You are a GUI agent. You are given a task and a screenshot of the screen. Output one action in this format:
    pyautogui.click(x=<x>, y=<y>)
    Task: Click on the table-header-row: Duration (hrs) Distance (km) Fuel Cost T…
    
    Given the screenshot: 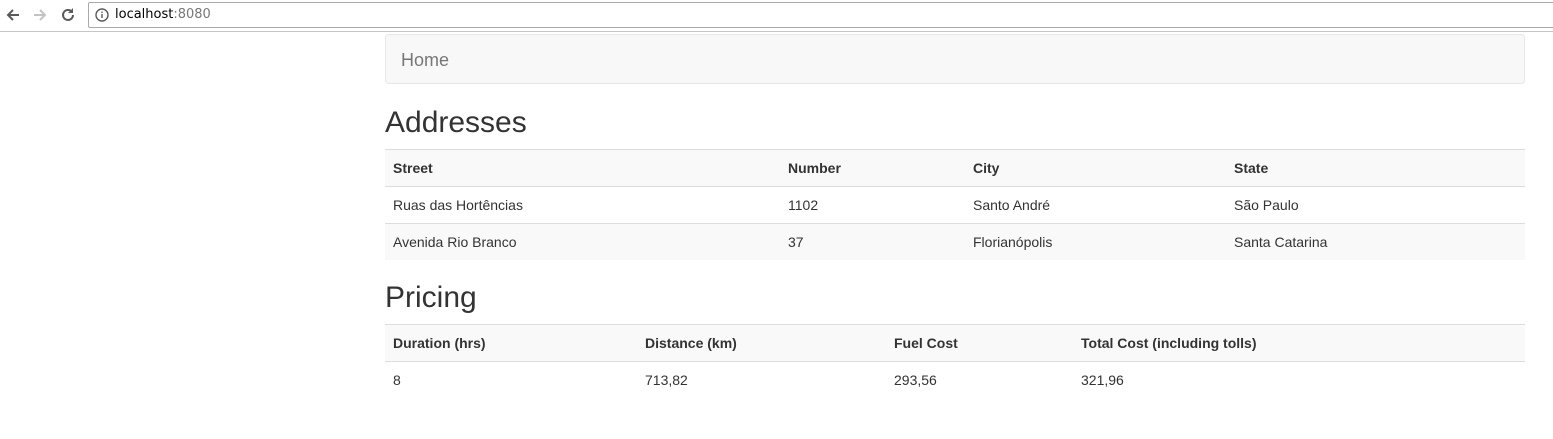 What is the action you would take?
    pyautogui.click(x=955, y=343)
    